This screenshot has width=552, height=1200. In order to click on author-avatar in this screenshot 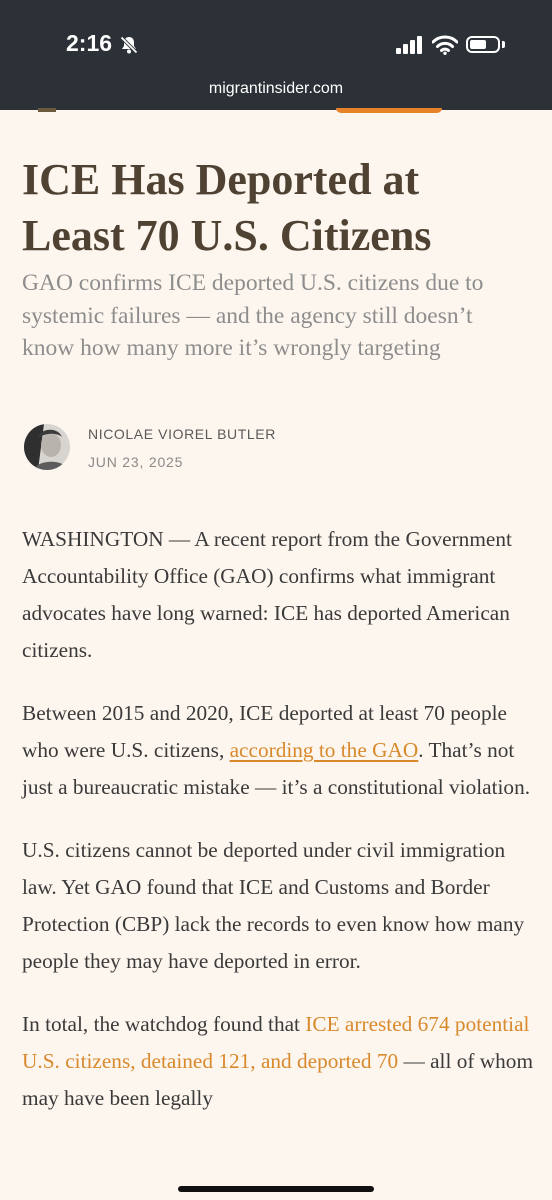, I will do `click(47, 447)`.